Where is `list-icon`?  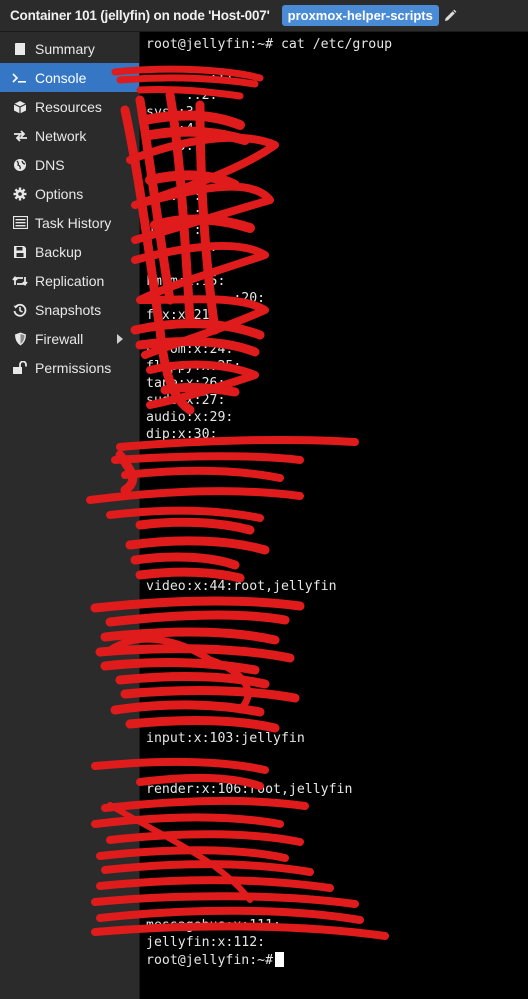 list-icon is located at coordinates (20, 223).